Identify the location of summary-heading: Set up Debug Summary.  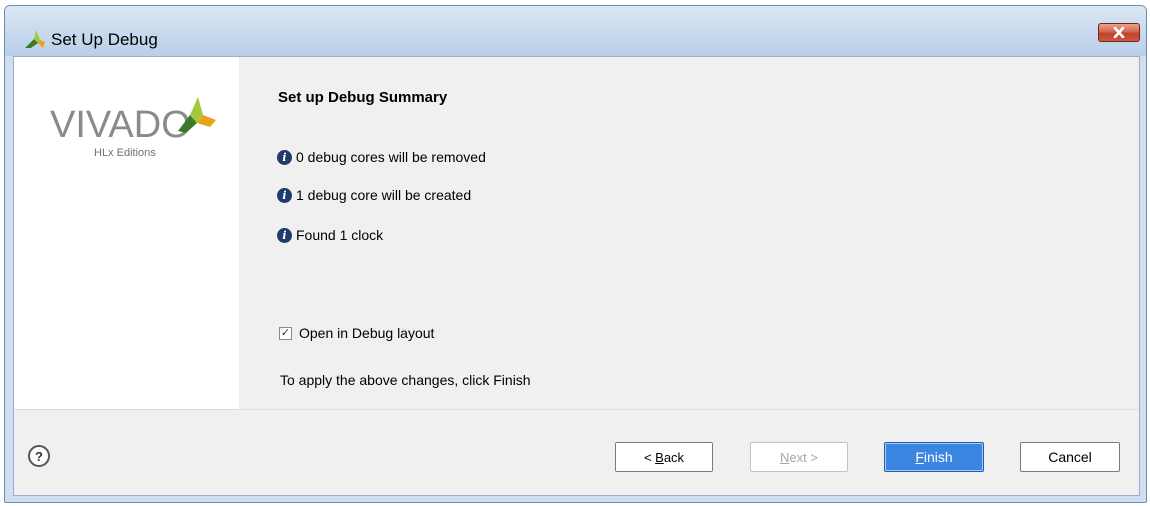
(363, 97).